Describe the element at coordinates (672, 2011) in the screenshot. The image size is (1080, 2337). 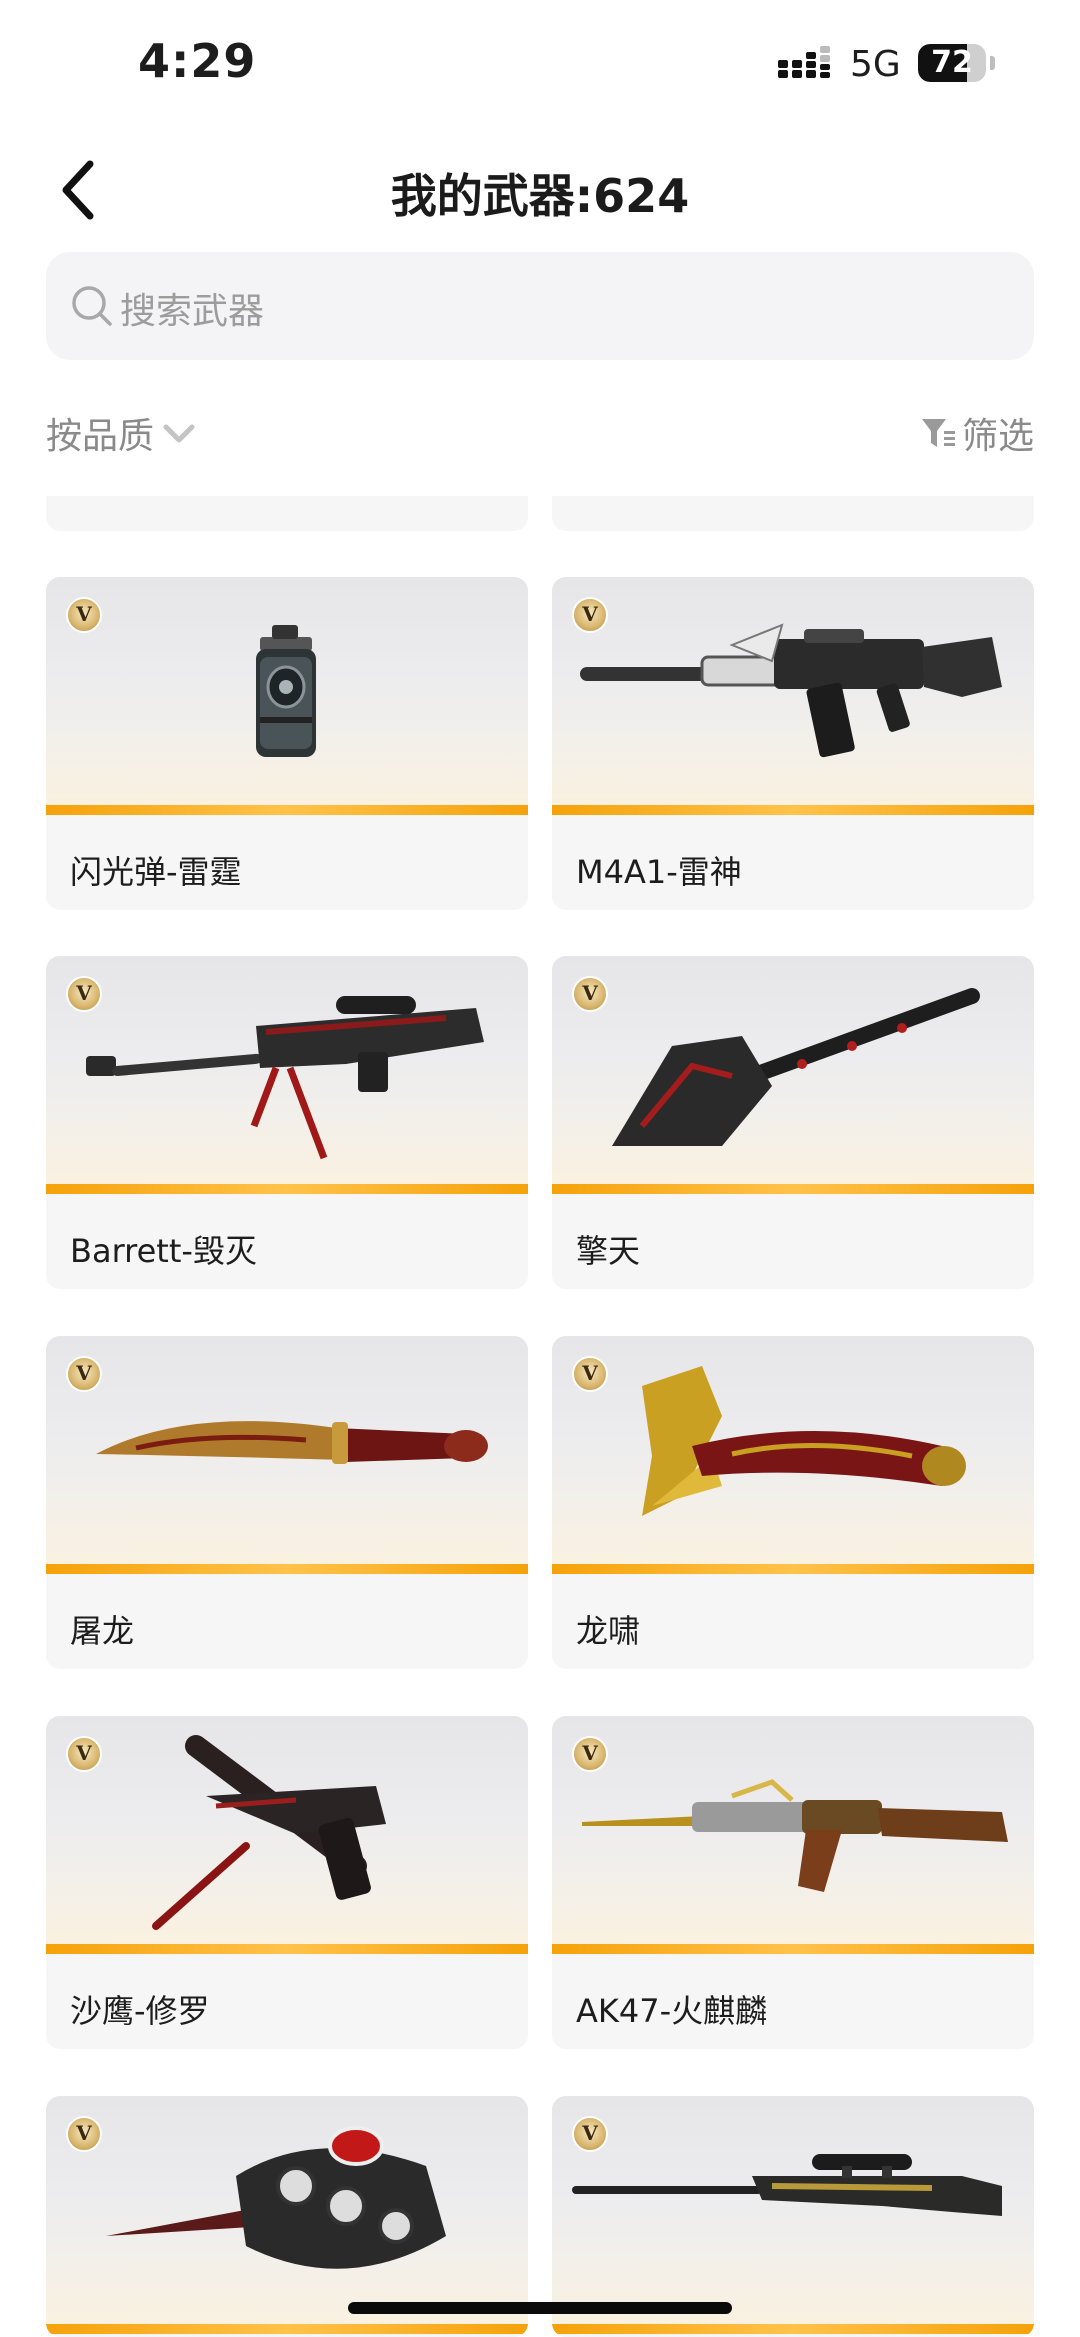
I see `weapon-name: AK47-火麒麟` at that location.